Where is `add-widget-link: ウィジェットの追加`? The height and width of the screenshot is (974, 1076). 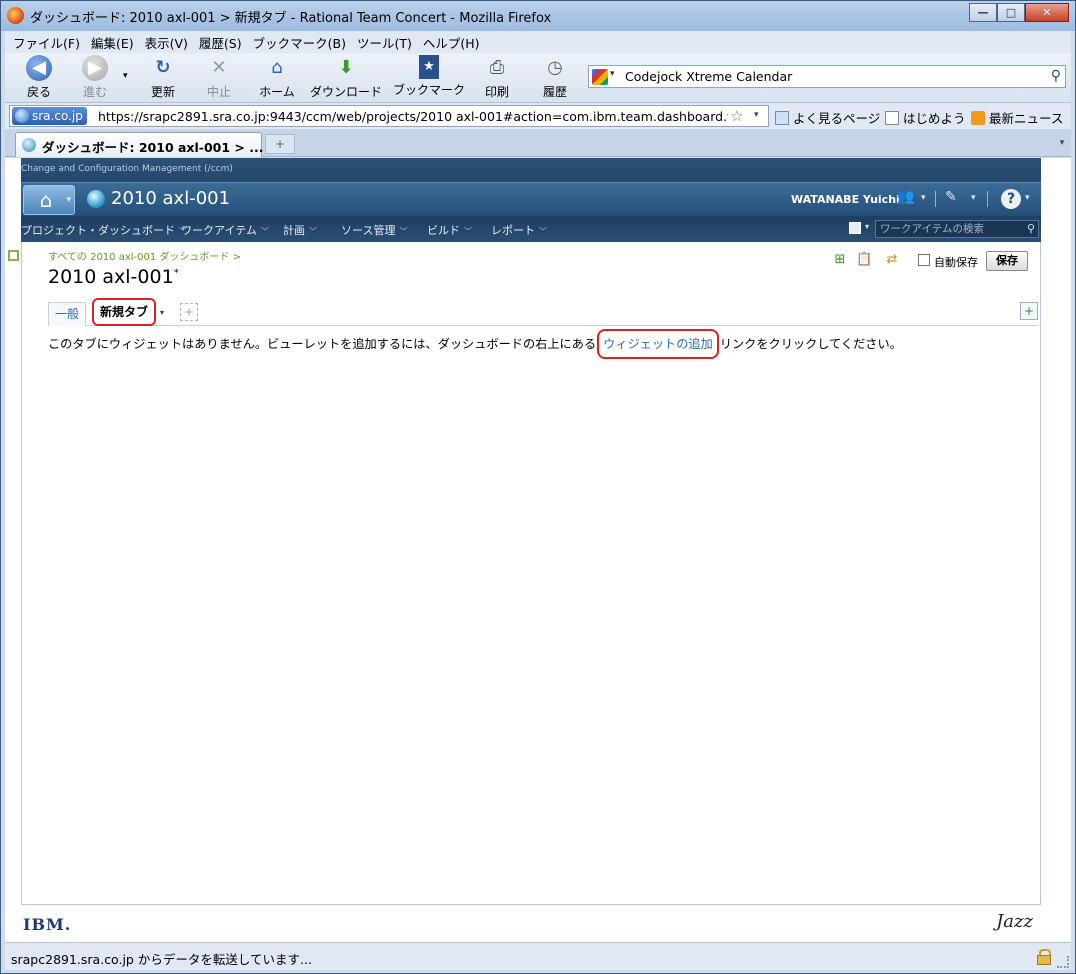 add-widget-link: ウィジェットの追加 is located at coordinates (658, 344).